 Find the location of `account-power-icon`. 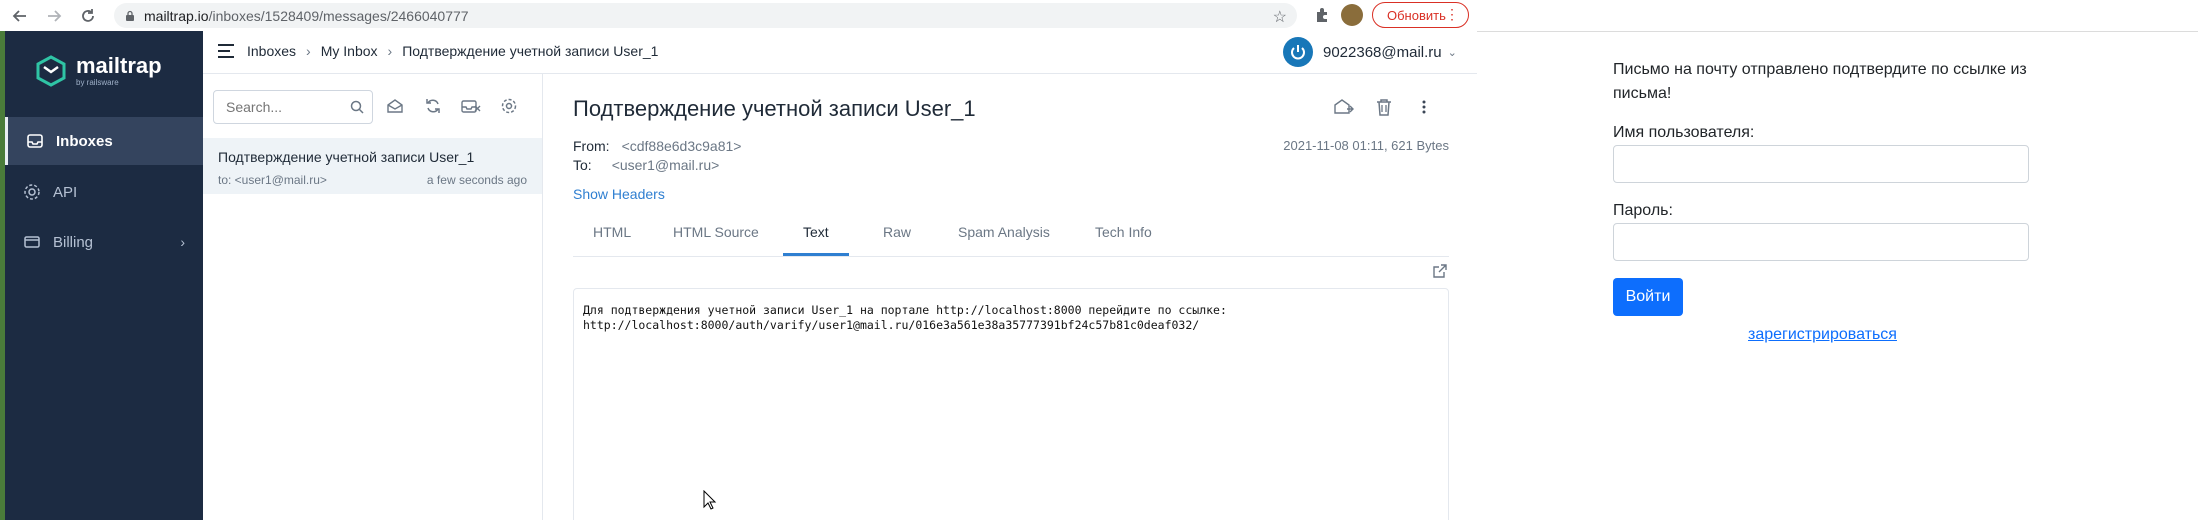

account-power-icon is located at coordinates (1298, 52).